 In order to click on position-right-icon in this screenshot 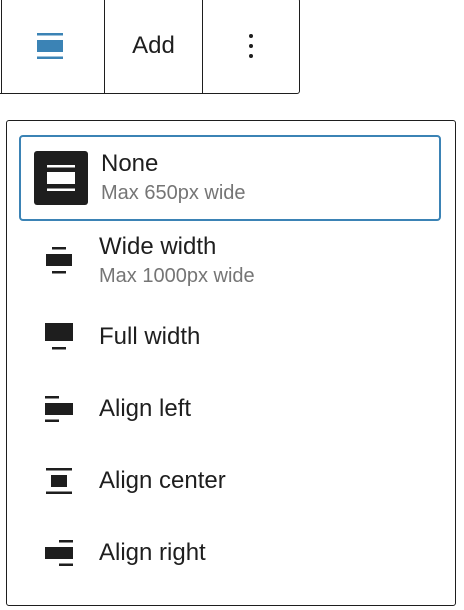, I will do `click(59, 553)`.